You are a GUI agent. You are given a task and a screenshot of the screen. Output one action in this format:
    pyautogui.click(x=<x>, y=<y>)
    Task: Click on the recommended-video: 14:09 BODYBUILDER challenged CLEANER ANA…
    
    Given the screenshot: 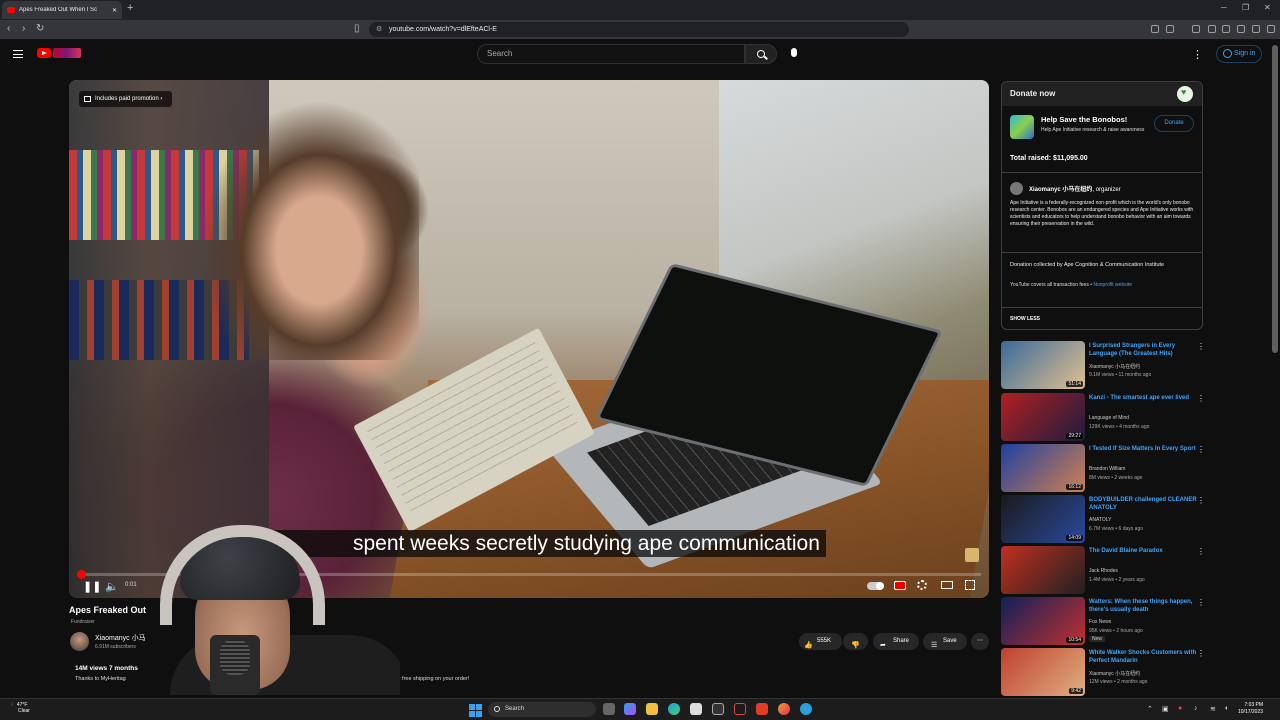 What is the action you would take?
    pyautogui.click(x=1103, y=520)
    